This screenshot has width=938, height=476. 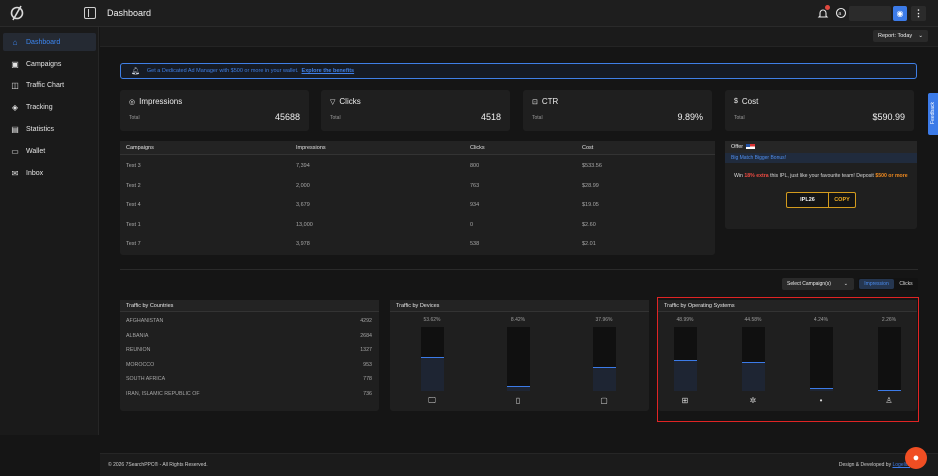 I want to click on offer-title: Offer, so click(x=737, y=147).